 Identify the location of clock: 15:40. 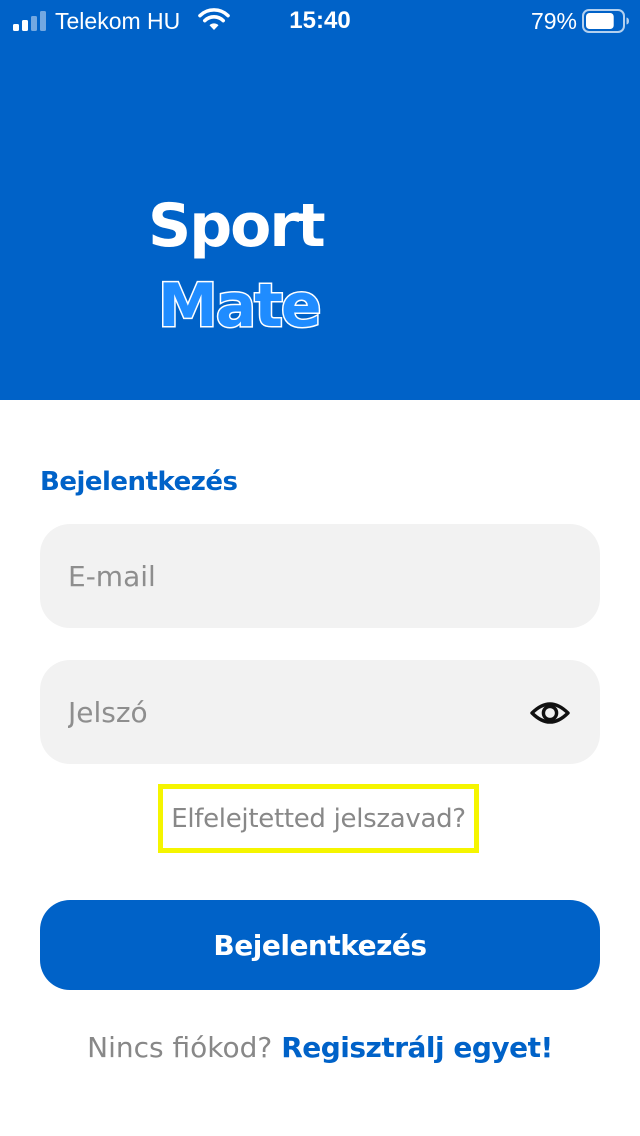
(320, 20).